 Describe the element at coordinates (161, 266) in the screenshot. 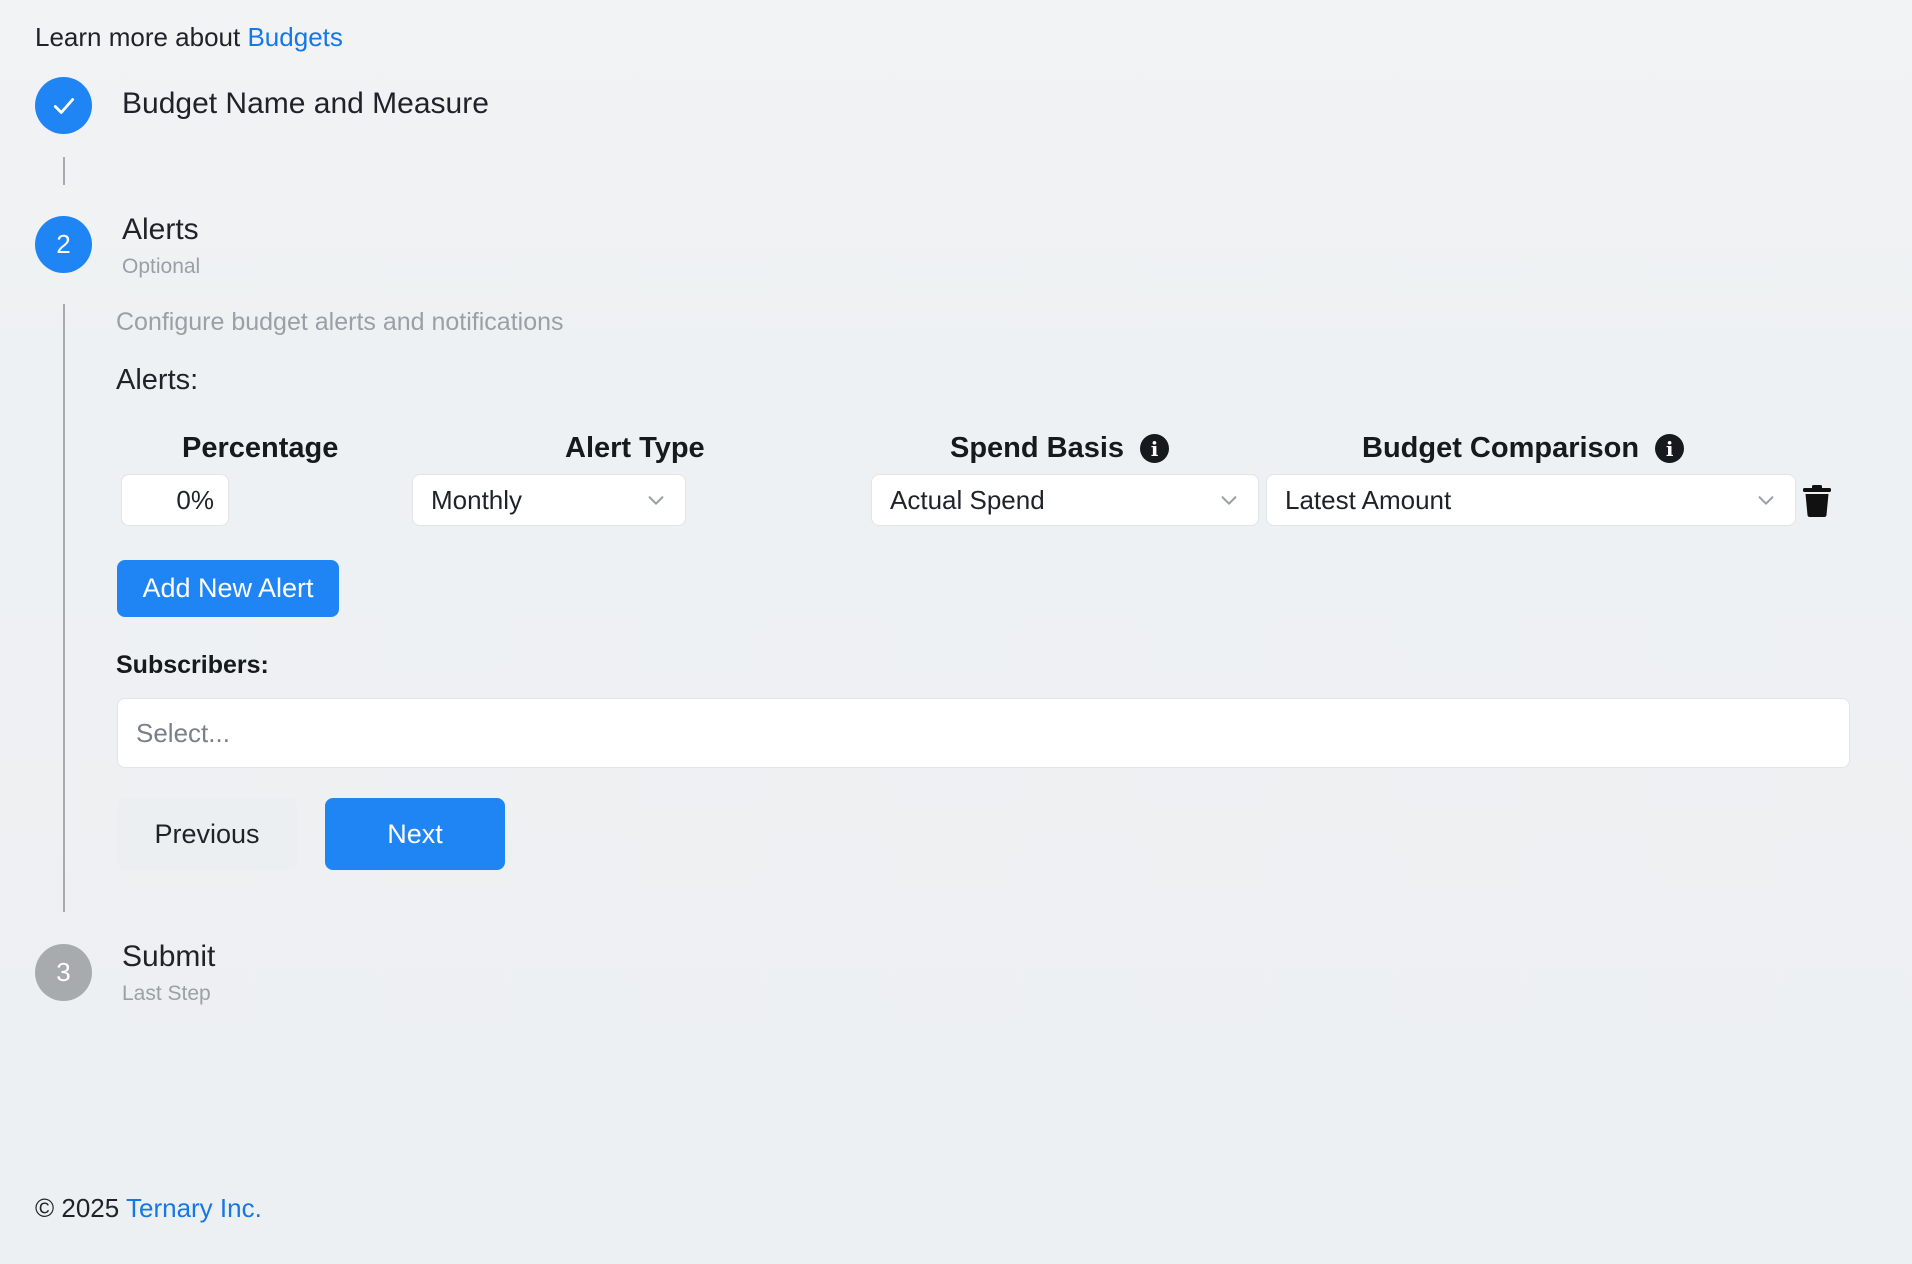

I see `step-2-subtitle: Optional` at that location.